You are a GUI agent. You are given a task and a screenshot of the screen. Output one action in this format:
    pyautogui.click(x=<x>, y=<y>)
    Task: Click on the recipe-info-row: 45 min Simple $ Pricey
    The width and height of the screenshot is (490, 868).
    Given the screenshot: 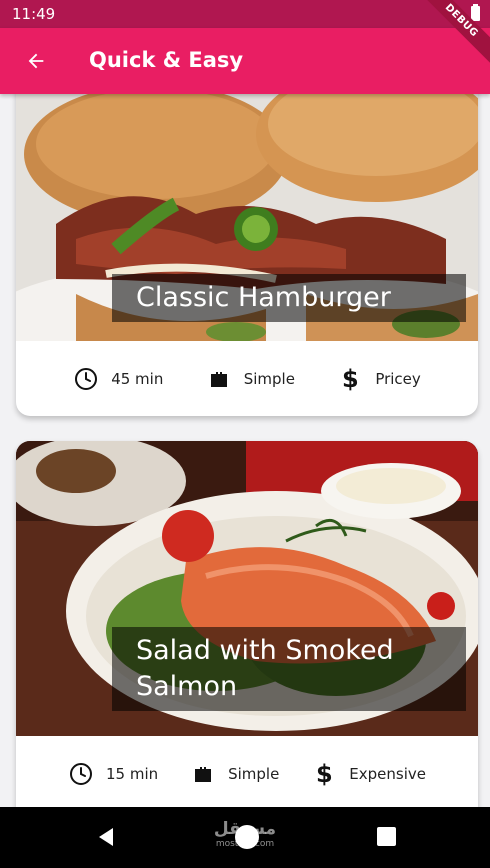 What is the action you would take?
    pyautogui.click(x=247, y=378)
    